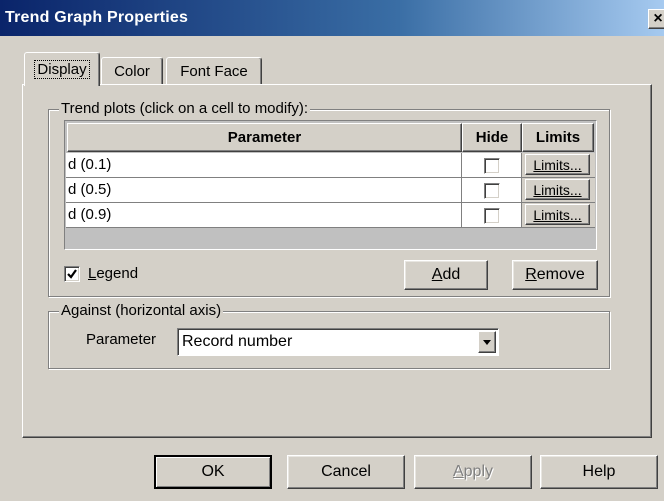 Image resolution: width=664 pixels, height=501 pixels. I want to click on tab-font-face-label: Font Face, so click(214, 71).